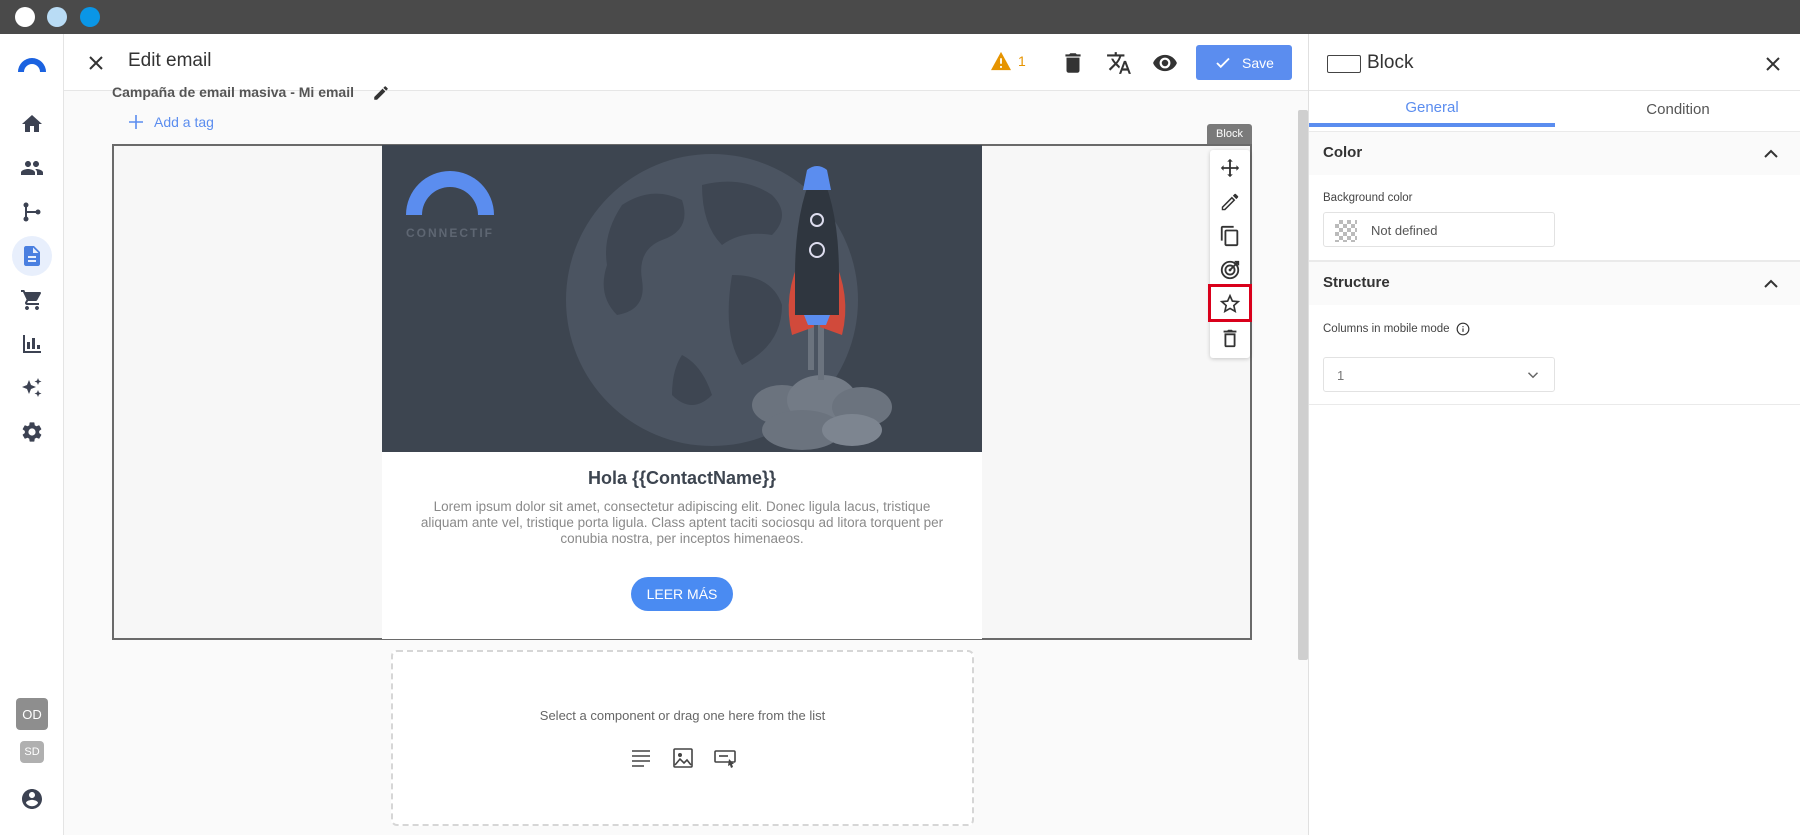 This screenshot has width=1800, height=835. I want to click on add-tag-button: Add a tag, so click(171, 122).